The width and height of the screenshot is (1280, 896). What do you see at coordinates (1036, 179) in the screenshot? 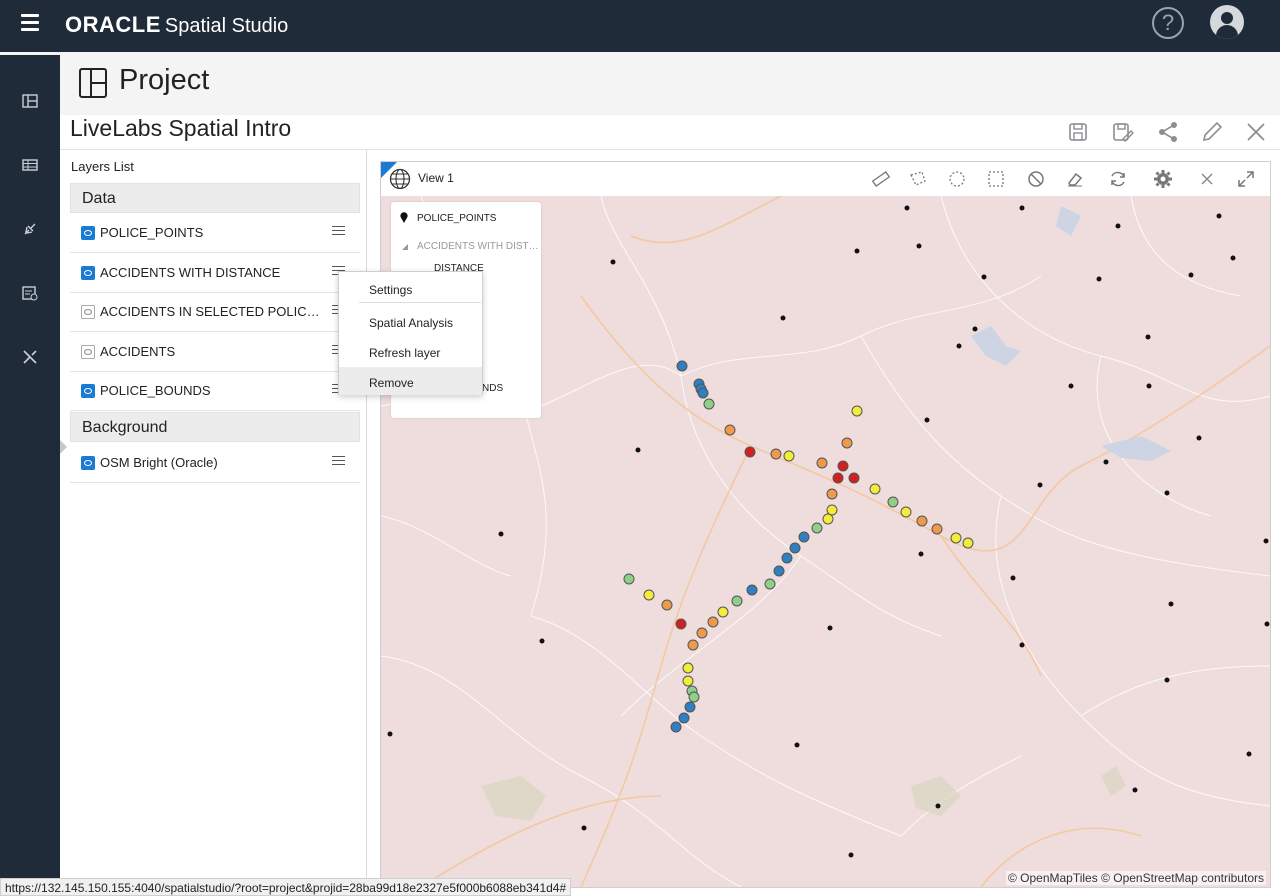
I see `clear-selection-icon` at bounding box center [1036, 179].